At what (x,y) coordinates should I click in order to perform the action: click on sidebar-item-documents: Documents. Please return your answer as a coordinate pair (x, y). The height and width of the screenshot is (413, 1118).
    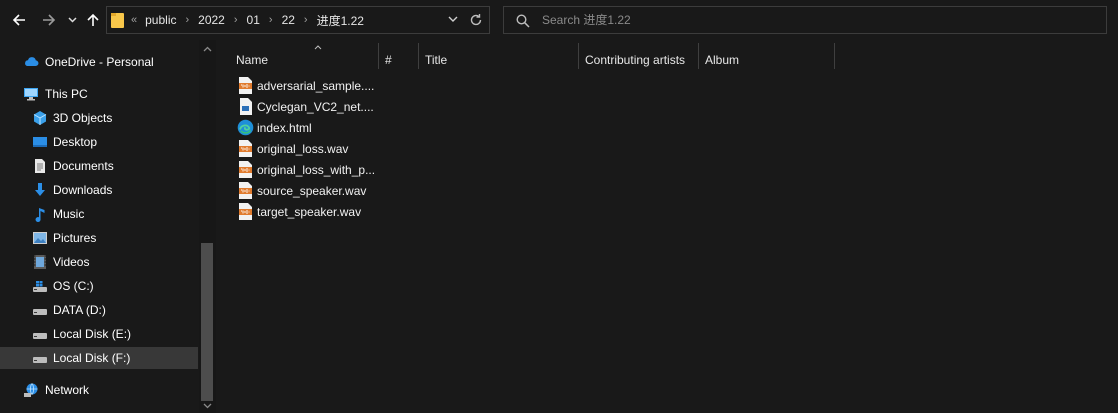
    Looking at the image, I should click on (99, 166).